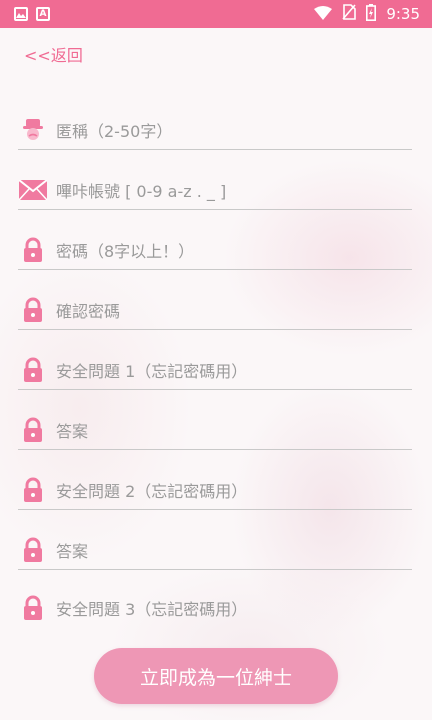 The width and height of the screenshot is (432, 720). I want to click on confirm-password-placeholder: 確認密碼, so click(88, 311).